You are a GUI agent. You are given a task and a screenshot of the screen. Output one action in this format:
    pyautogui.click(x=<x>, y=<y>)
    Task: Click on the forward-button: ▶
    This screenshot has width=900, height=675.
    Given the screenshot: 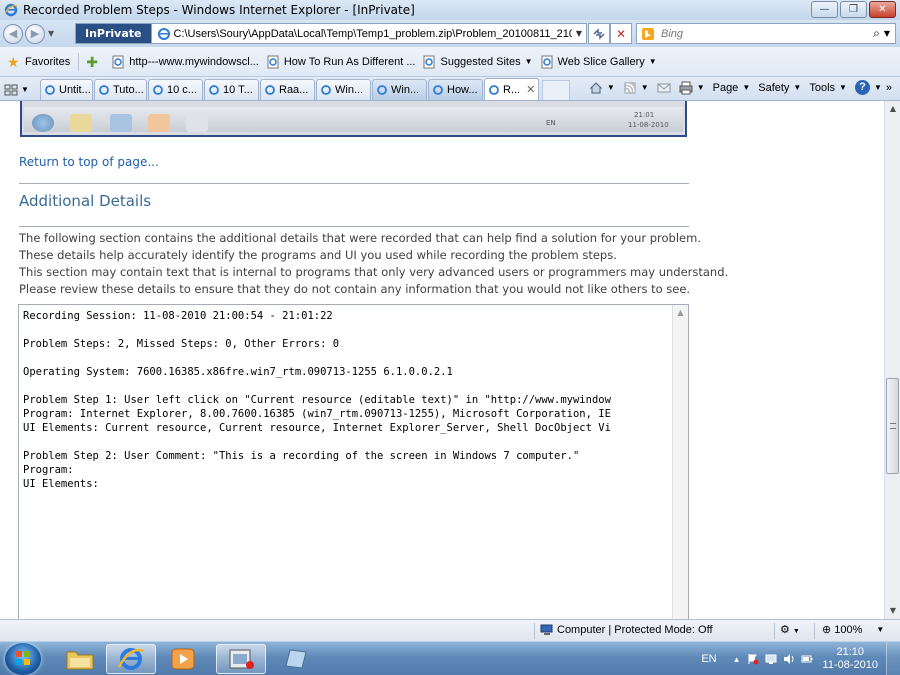 What is the action you would take?
    pyautogui.click(x=35, y=33)
    